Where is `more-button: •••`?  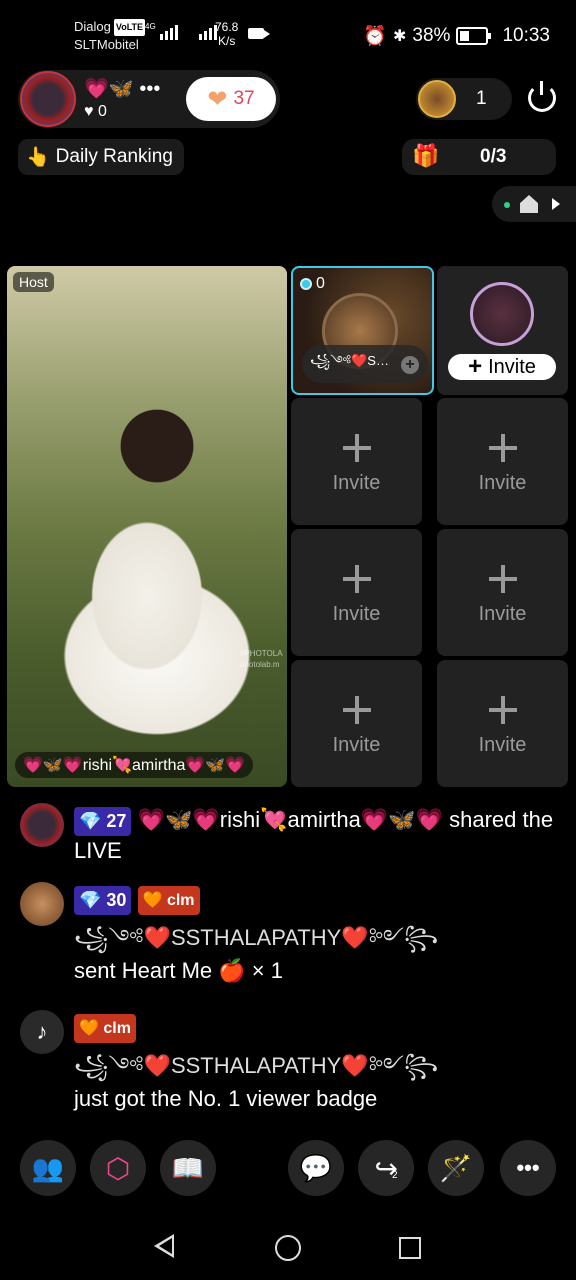
more-button: ••• is located at coordinates (528, 1168).